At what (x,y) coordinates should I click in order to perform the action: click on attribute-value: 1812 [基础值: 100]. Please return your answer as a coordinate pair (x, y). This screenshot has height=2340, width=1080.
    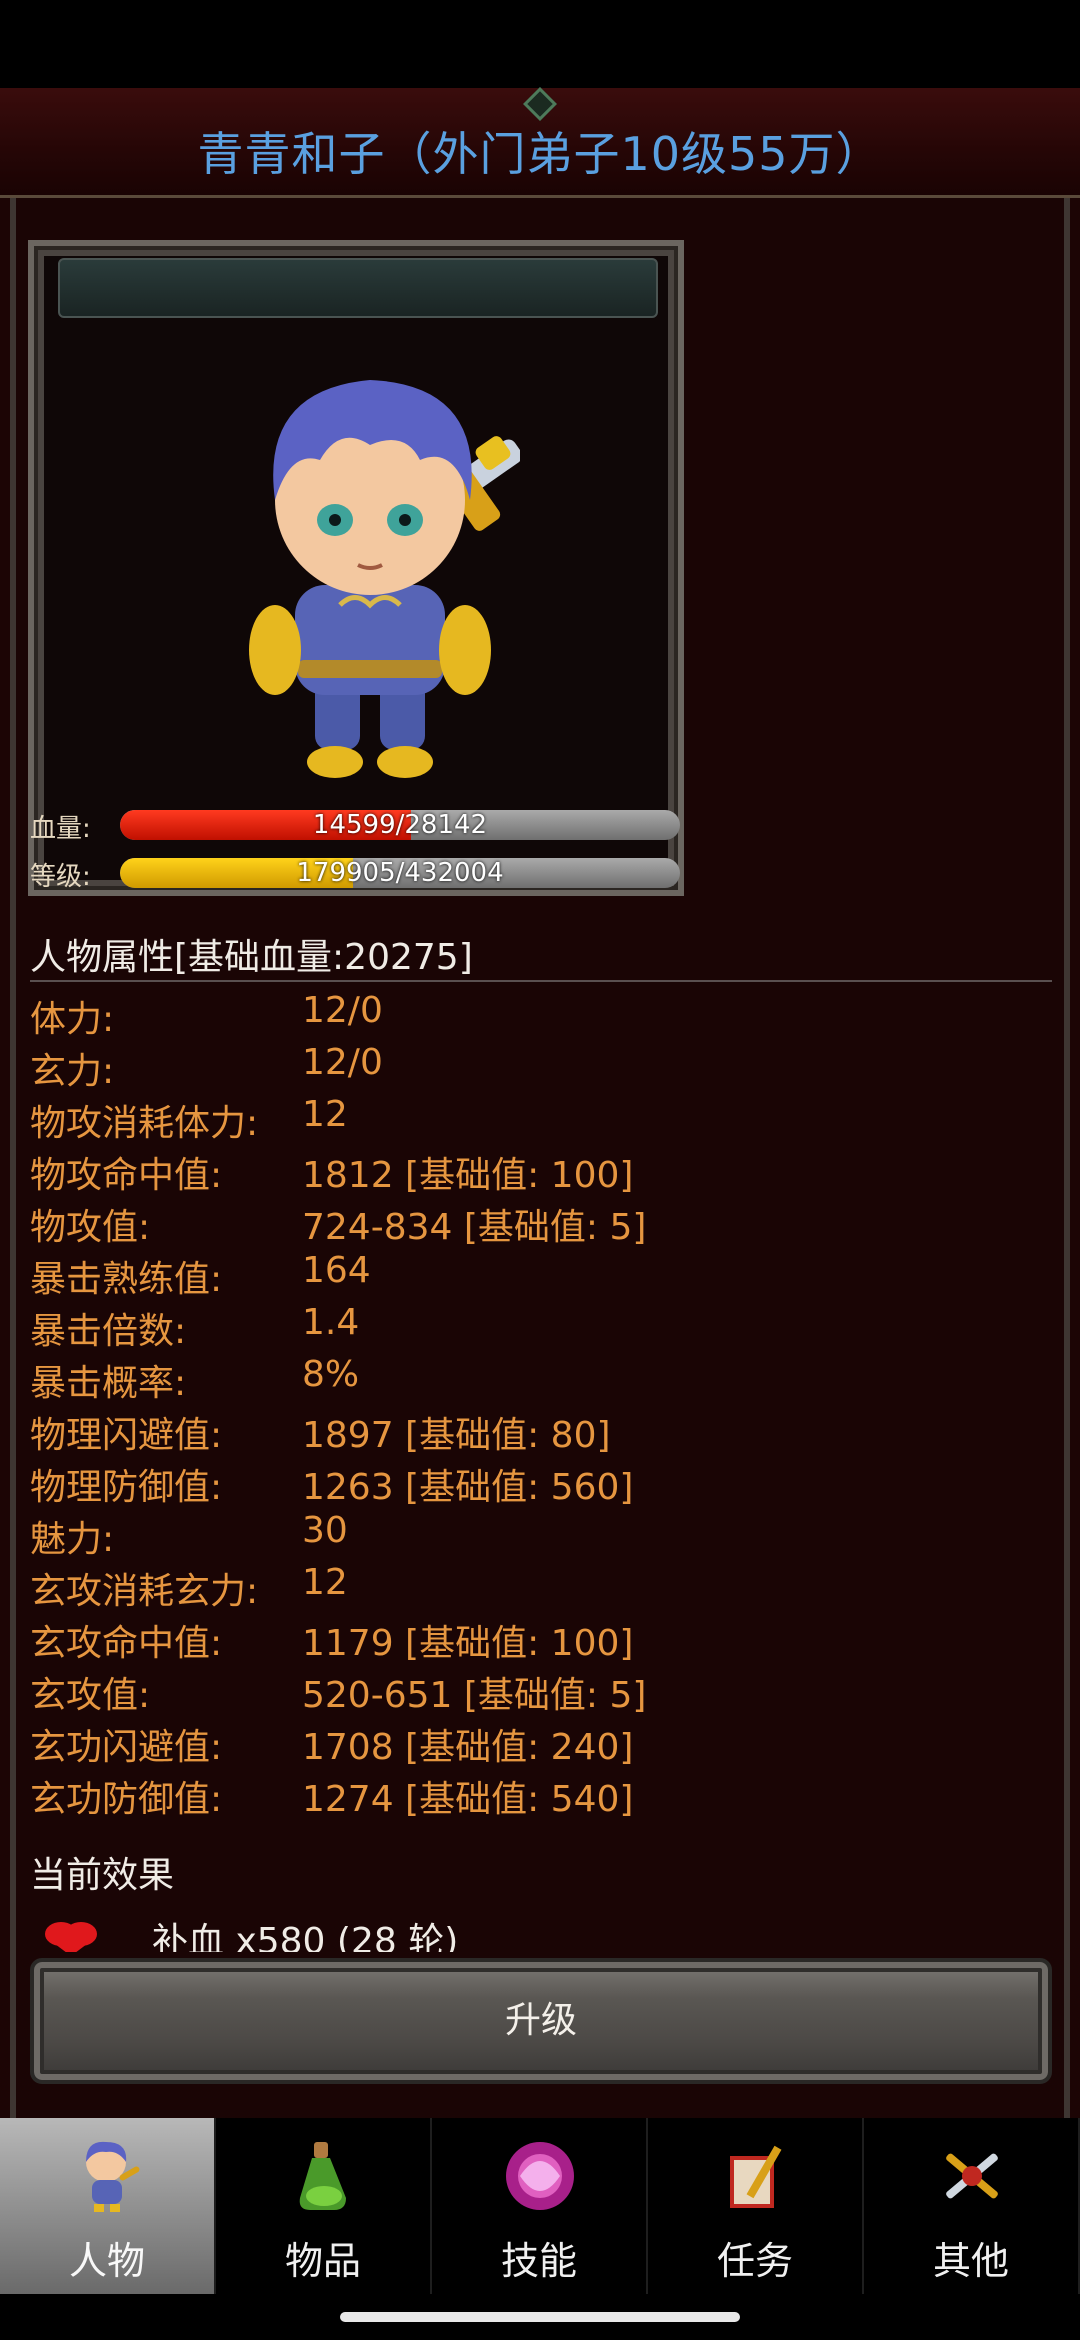
    Looking at the image, I should click on (468, 1175).